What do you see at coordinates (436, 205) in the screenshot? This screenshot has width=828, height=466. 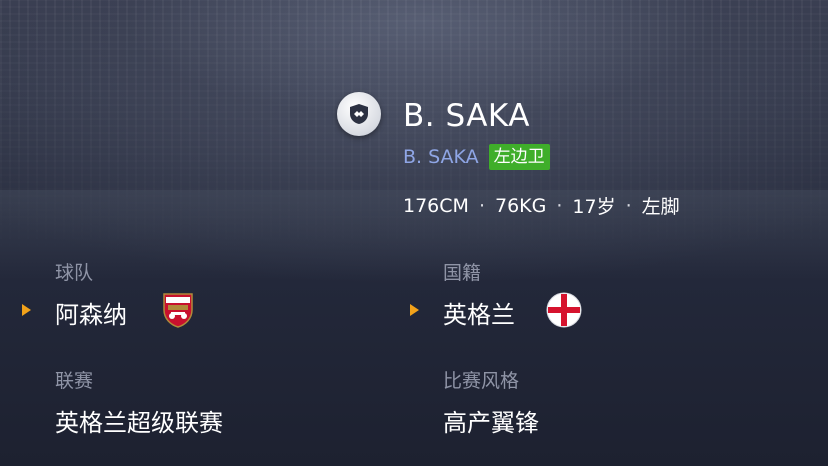 I see `player-height: 176CM` at bounding box center [436, 205].